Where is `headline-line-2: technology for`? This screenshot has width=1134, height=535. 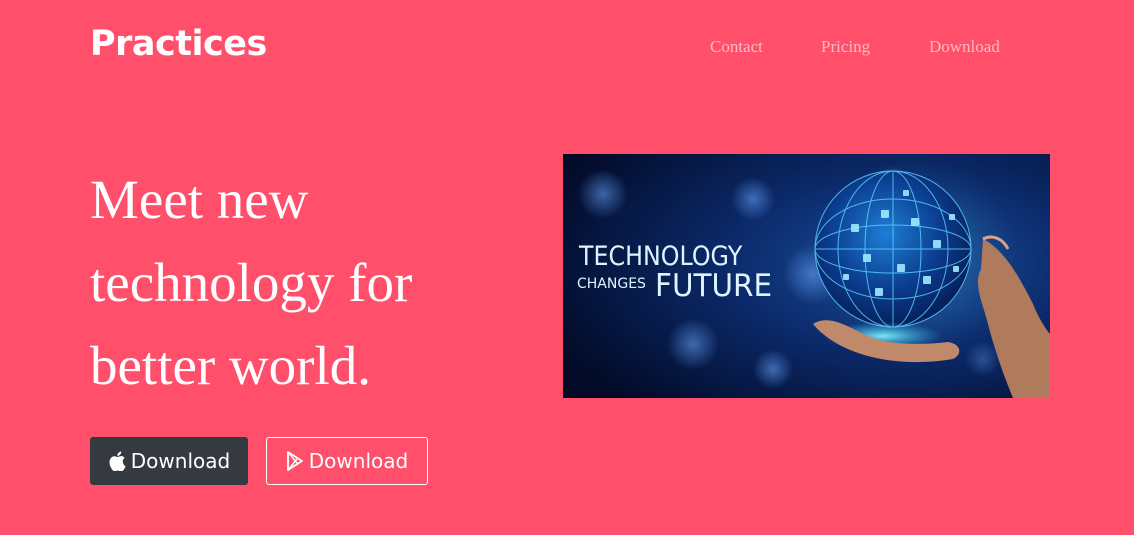
headline-line-2: technology for is located at coordinates (251, 282).